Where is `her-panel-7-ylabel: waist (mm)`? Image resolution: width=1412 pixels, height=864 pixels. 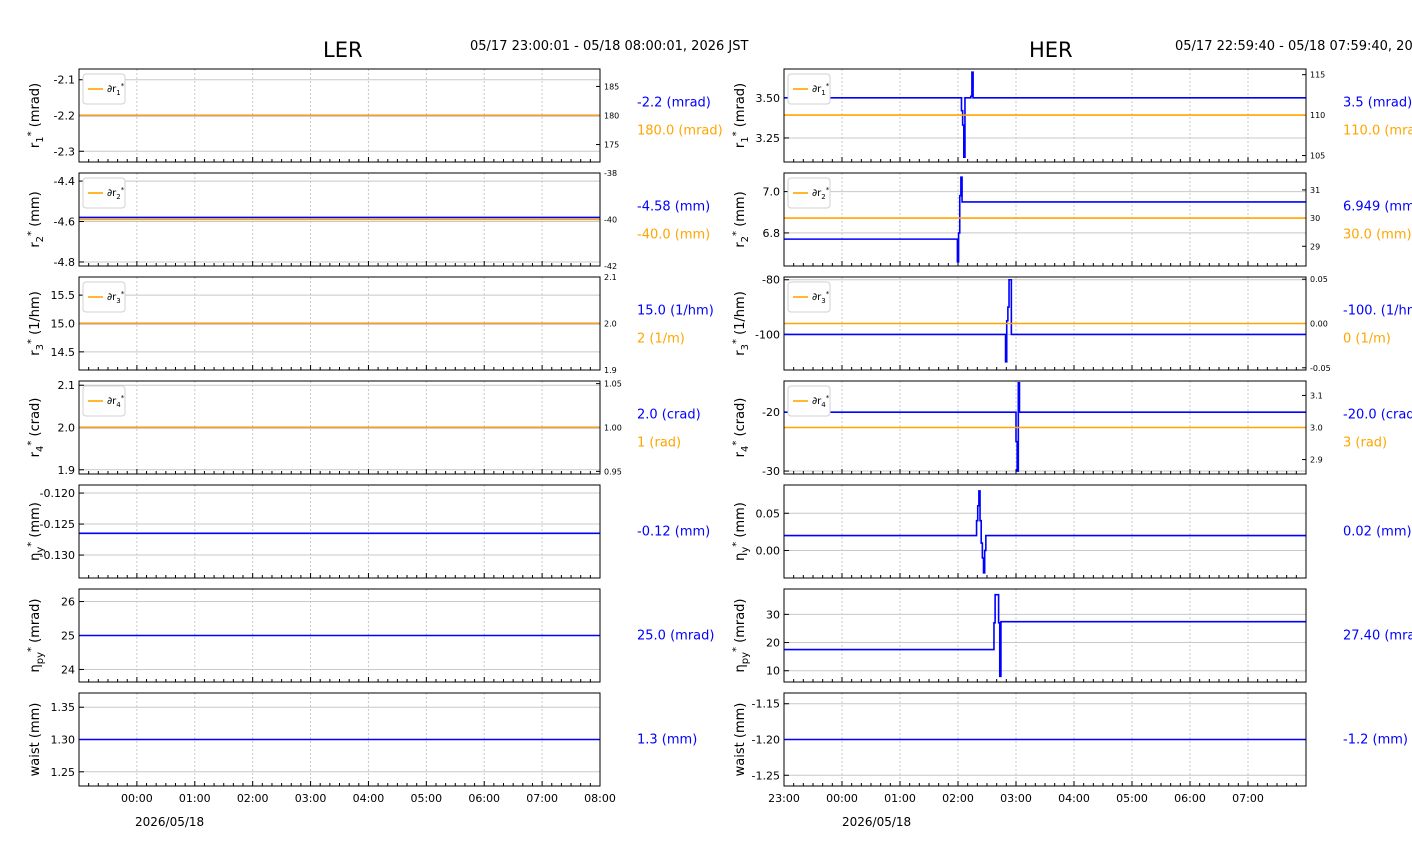 her-panel-7-ylabel: waist (mm) is located at coordinates (740, 740).